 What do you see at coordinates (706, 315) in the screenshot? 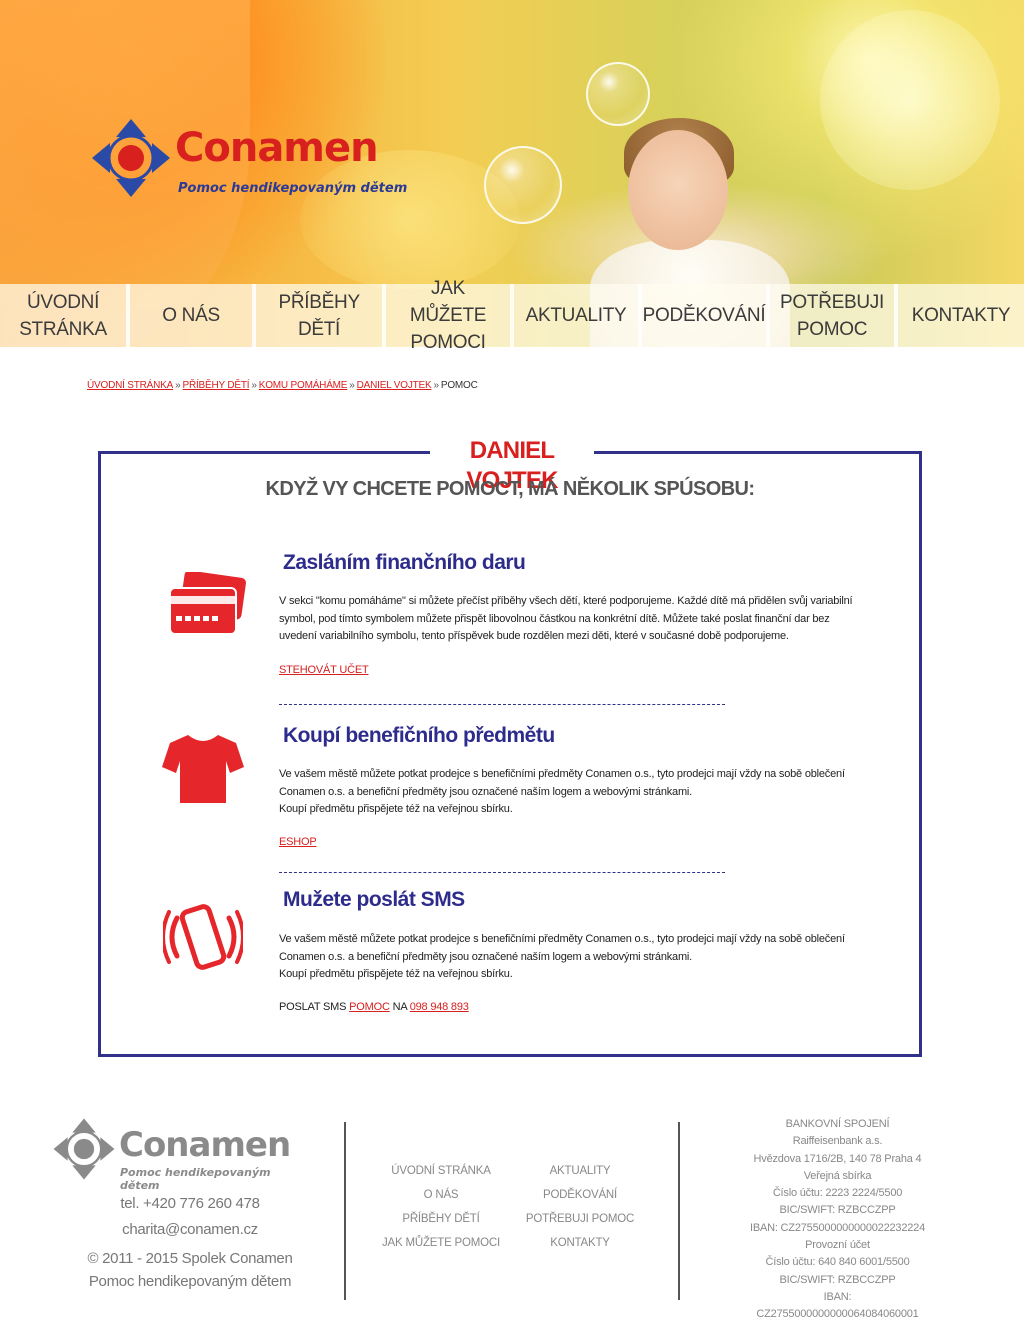
I see `nav-item-thanks: PODĚKOVÁNÍ` at bounding box center [706, 315].